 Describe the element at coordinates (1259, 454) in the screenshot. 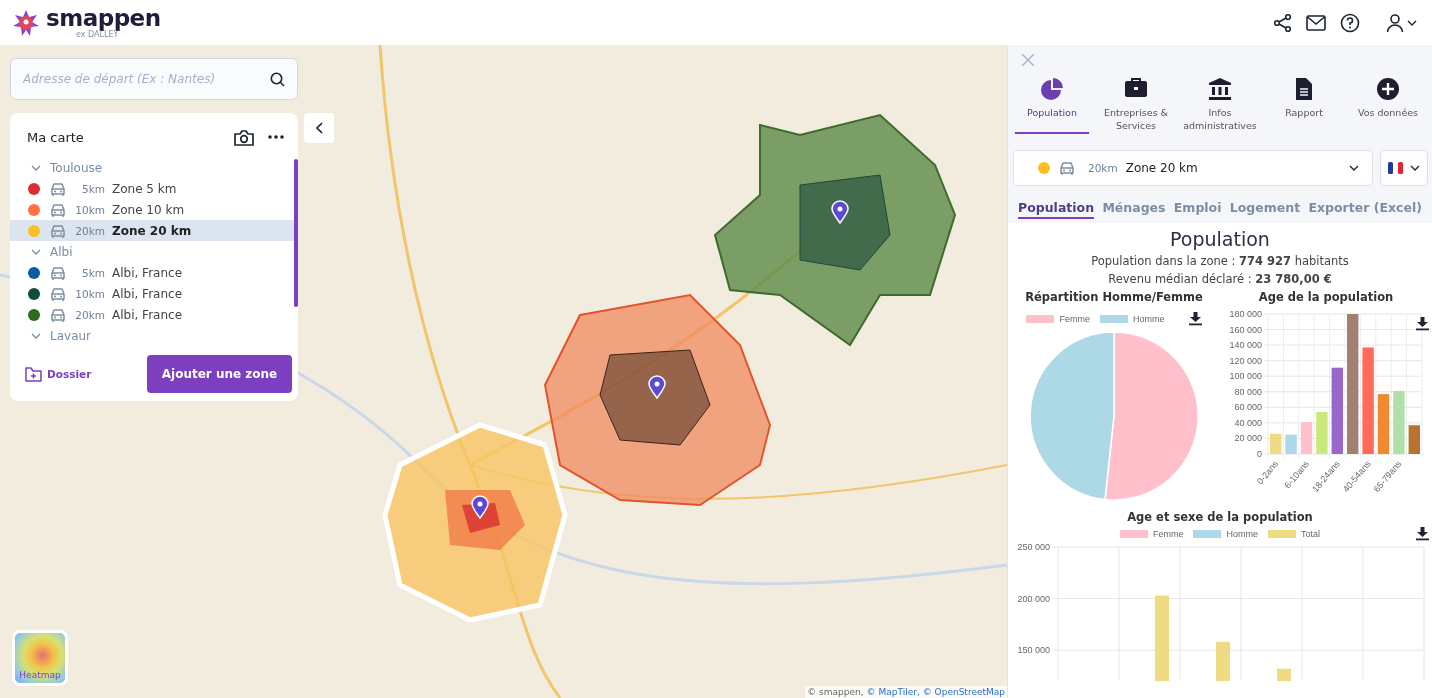

I see `y-tick-label: 0` at that location.